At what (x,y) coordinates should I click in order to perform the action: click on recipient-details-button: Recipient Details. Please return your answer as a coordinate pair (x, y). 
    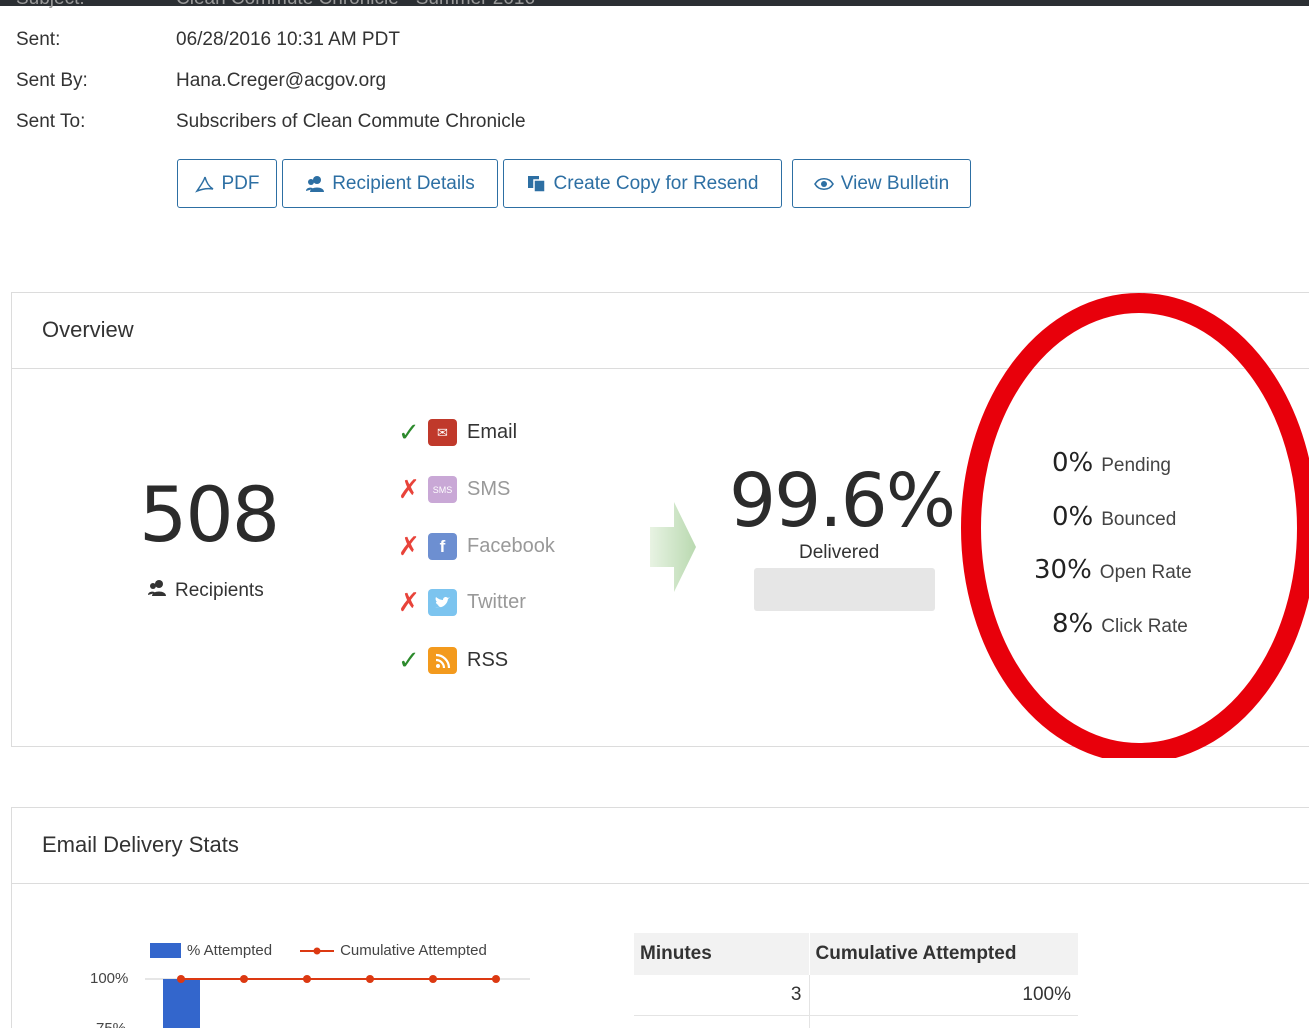
    Looking at the image, I should click on (390, 183).